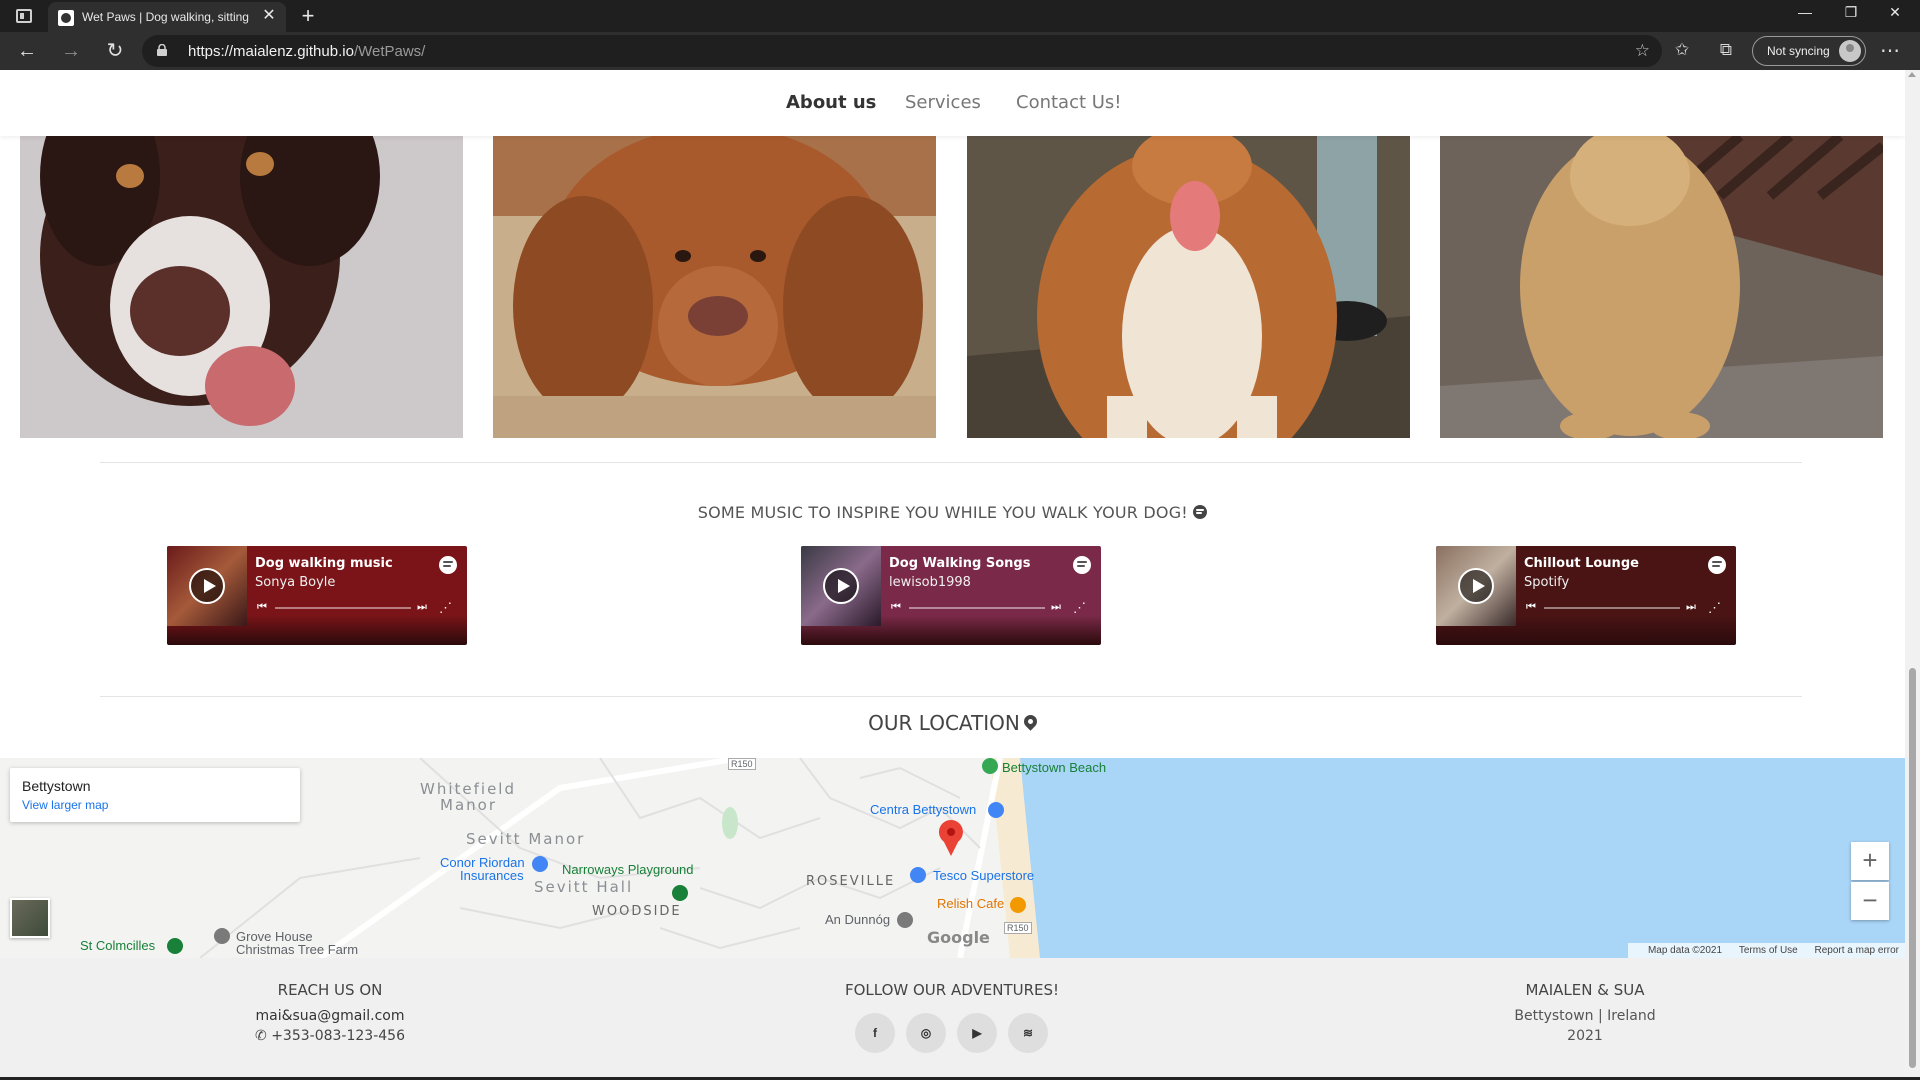 This screenshot has width=1920, height=1080. I want to click on address-bar: https://maialenz.github.io/WetPaws/ ☆, so click(902, 51).